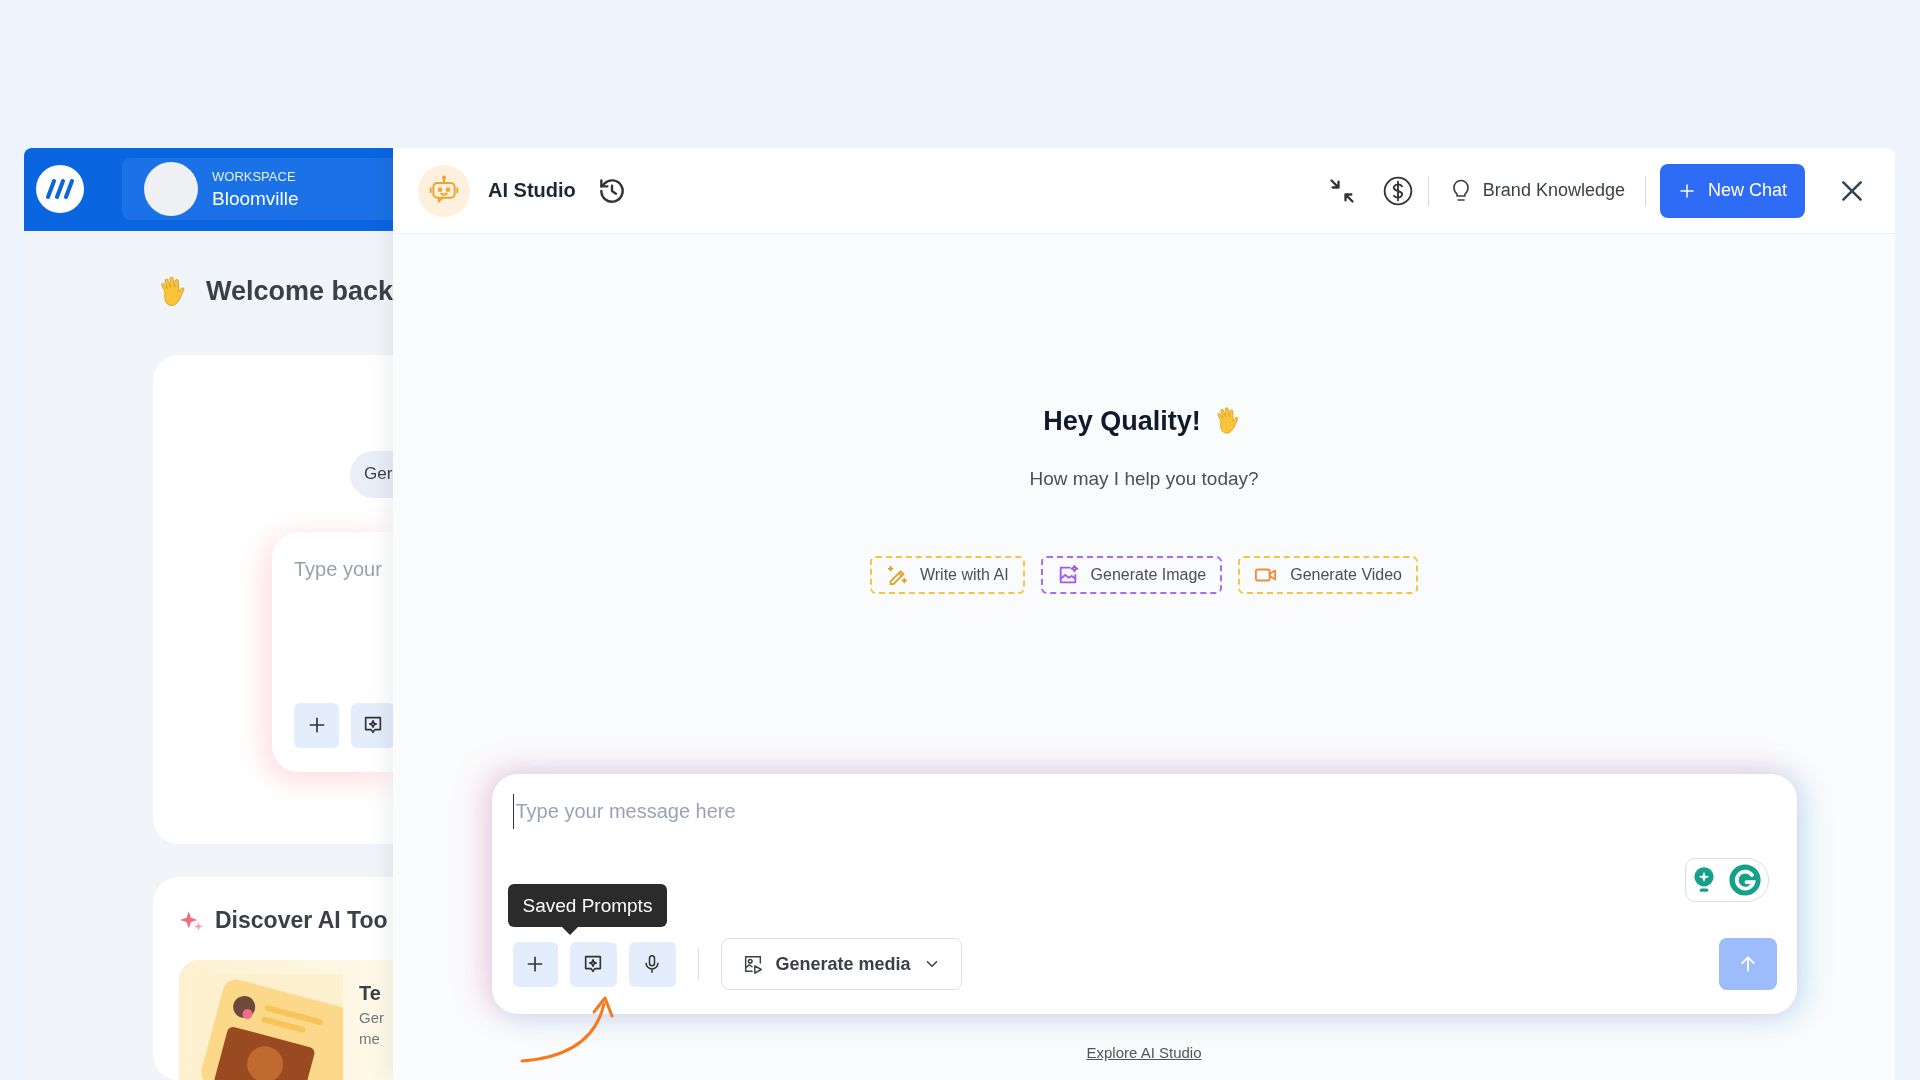 Image resolution: width=1920 pixels, height=1080 pixels. What do you see at coordinates (286, 1020) in the screenshot?
I see `tool-card: Te Ger me` at bounding box center [286, 1020].